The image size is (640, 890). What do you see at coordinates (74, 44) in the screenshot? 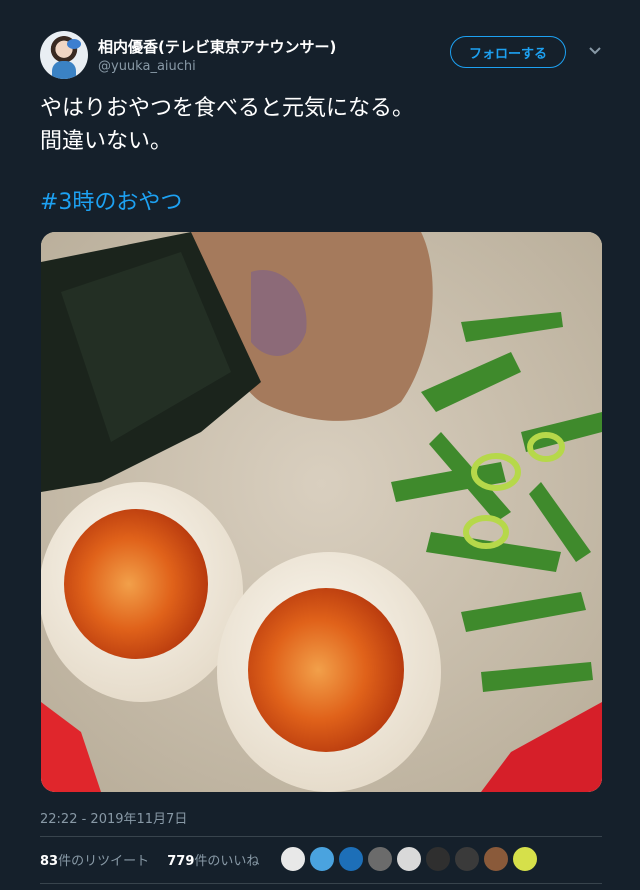
I see `avatar-badge-icon` at bounding box center [74, 44].